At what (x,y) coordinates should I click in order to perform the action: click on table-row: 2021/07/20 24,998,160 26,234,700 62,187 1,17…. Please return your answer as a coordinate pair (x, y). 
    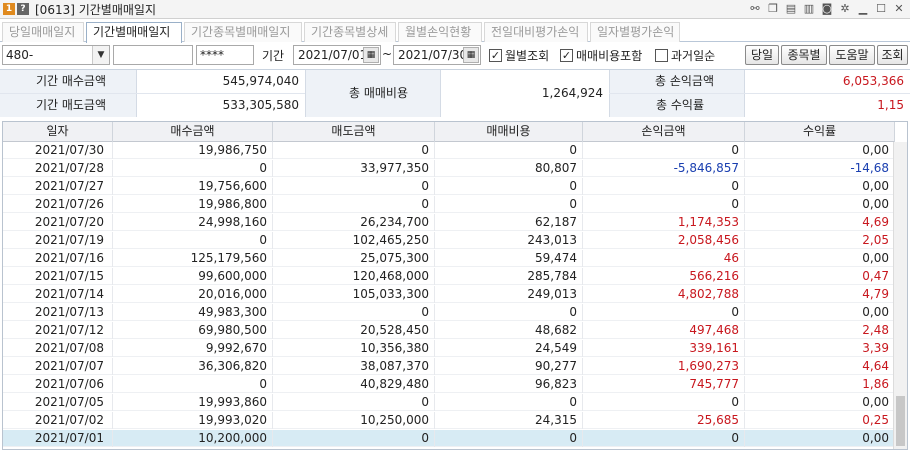
    Looking at the image, I should click on (449, 222).